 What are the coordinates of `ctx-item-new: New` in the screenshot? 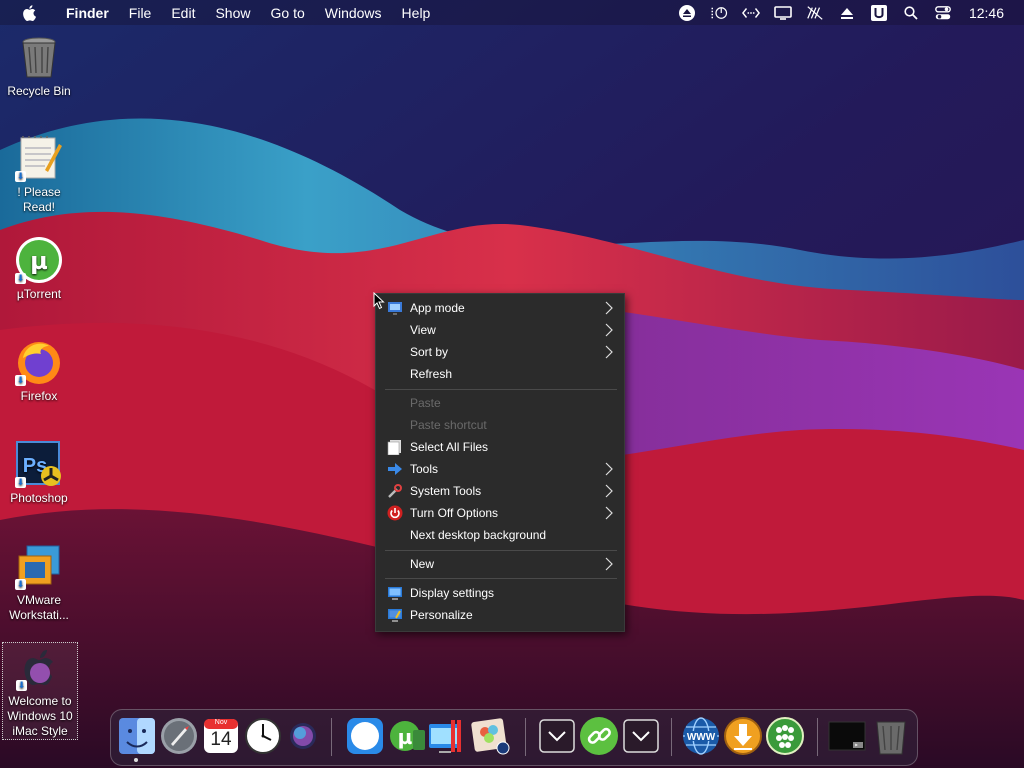 It's located at (500, 564).